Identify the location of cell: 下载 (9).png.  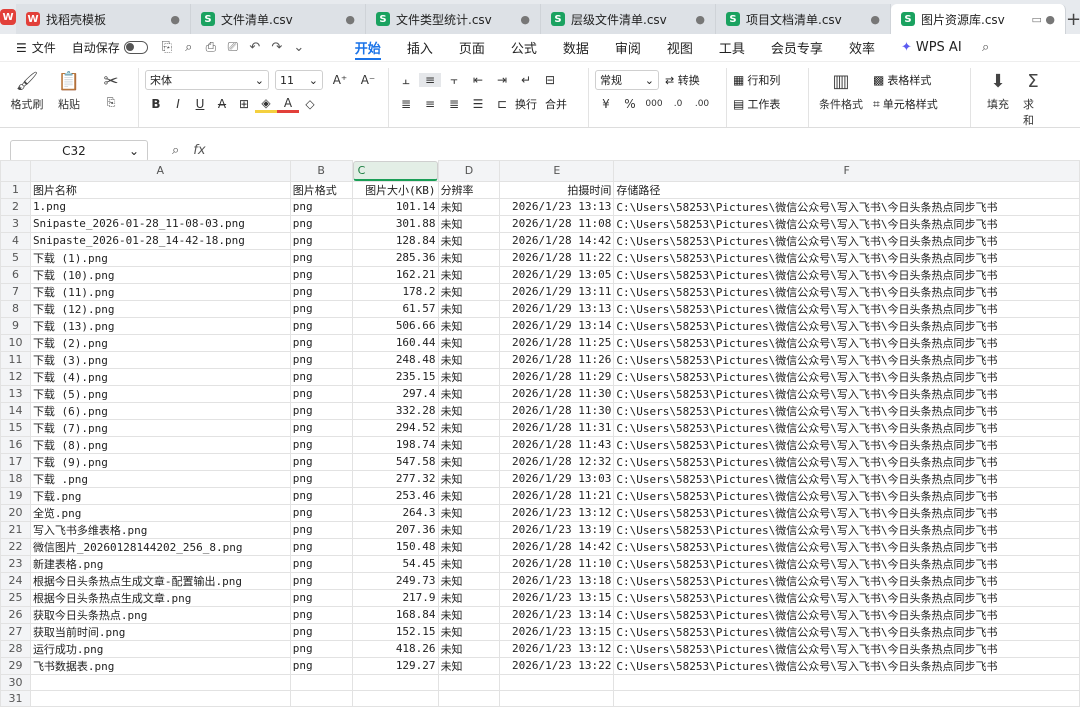
(160, 461).